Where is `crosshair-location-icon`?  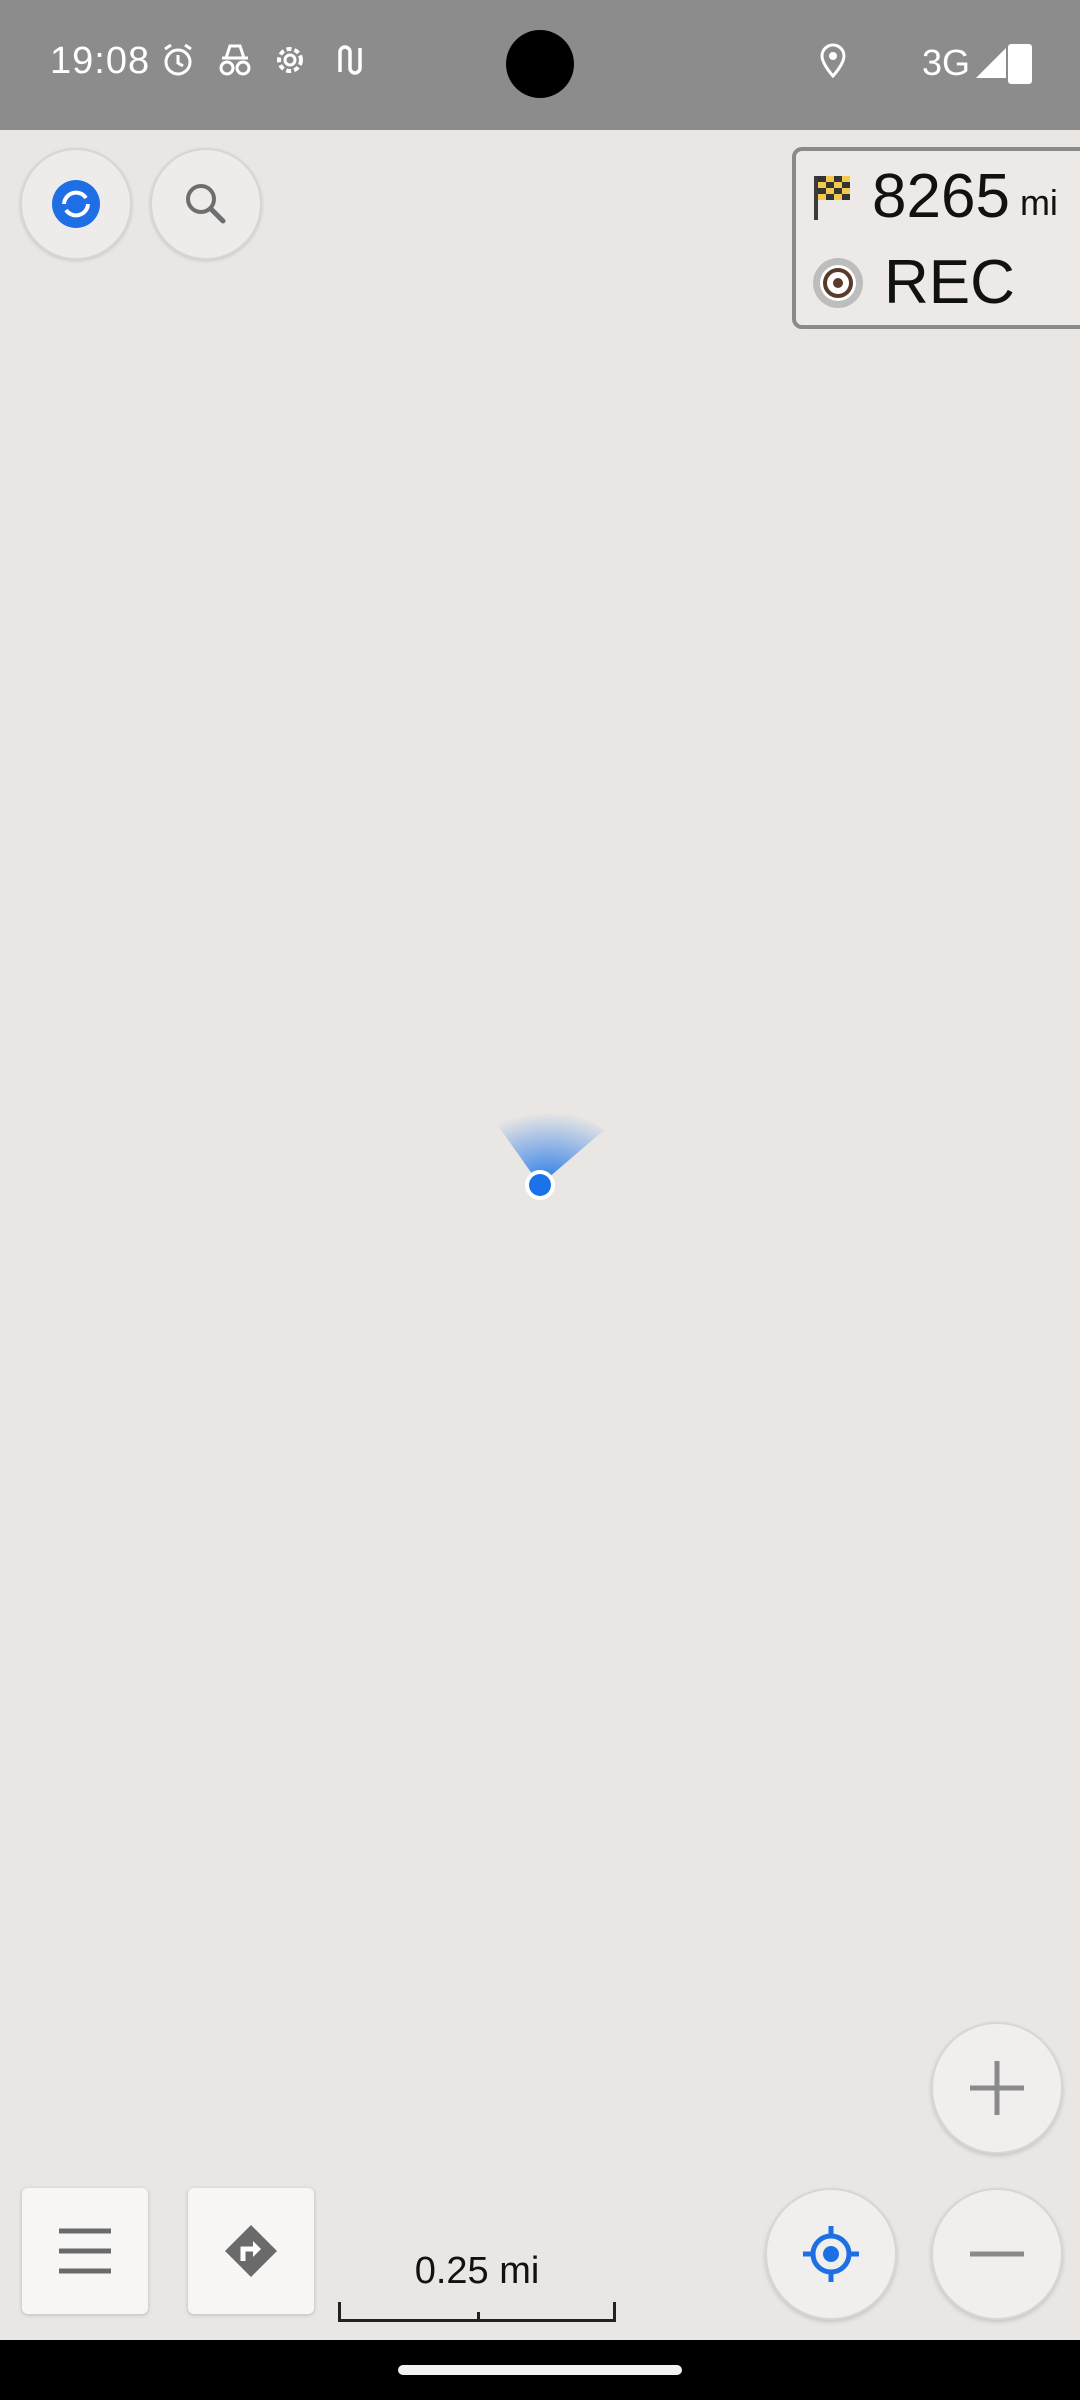
crosshair-location-icon is located at coordinates (831, 2254).